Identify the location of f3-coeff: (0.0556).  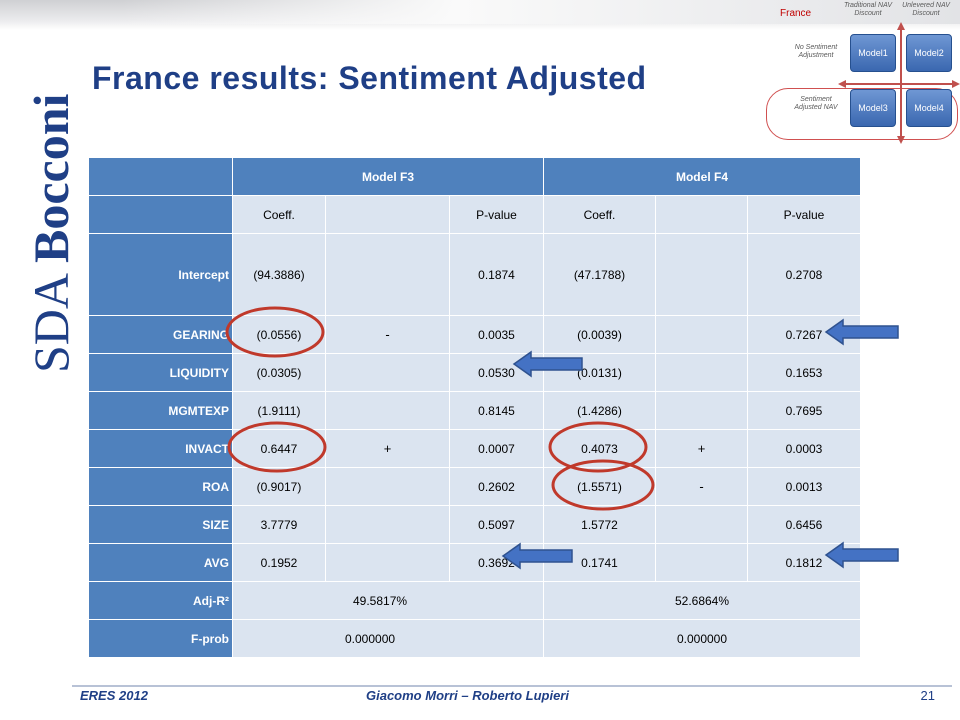
(279, 334).